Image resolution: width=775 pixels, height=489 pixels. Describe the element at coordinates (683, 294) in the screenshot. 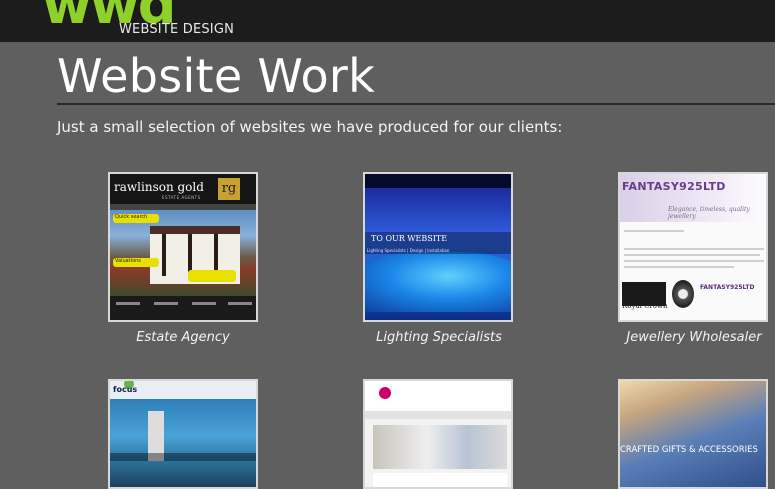

I see `thumb-watch-image` at that location.